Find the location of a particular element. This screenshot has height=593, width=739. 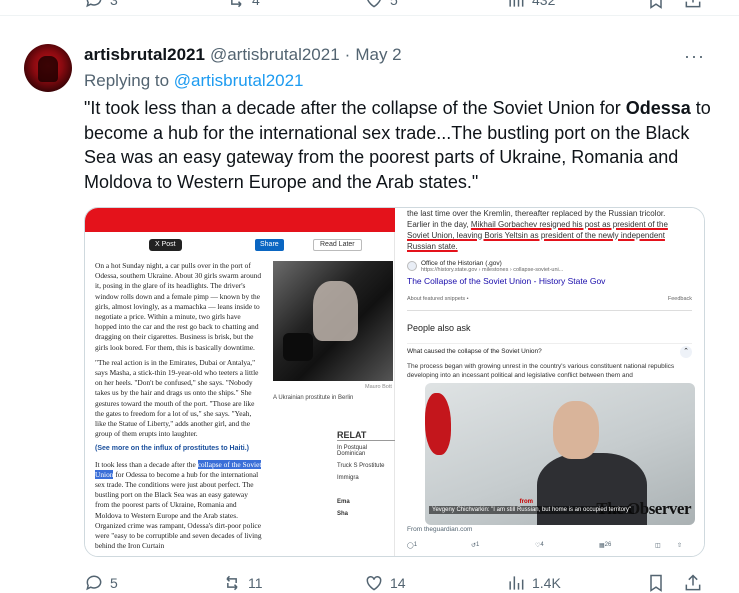

embedded-actions: ◯ 1 ↺ 1 ♡ 4 ▦ 26 ◫ ⇧ is located at coordinates (549, 547).